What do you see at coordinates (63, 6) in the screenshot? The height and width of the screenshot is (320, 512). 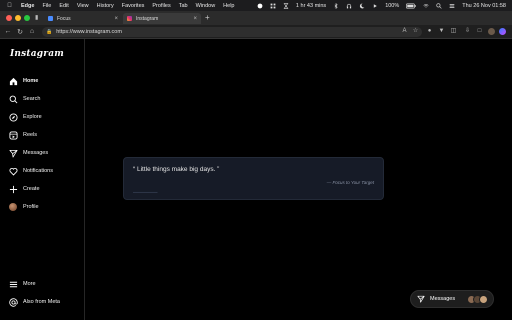 I see `menu-edit: Edit` at bounding box center [63, 6].